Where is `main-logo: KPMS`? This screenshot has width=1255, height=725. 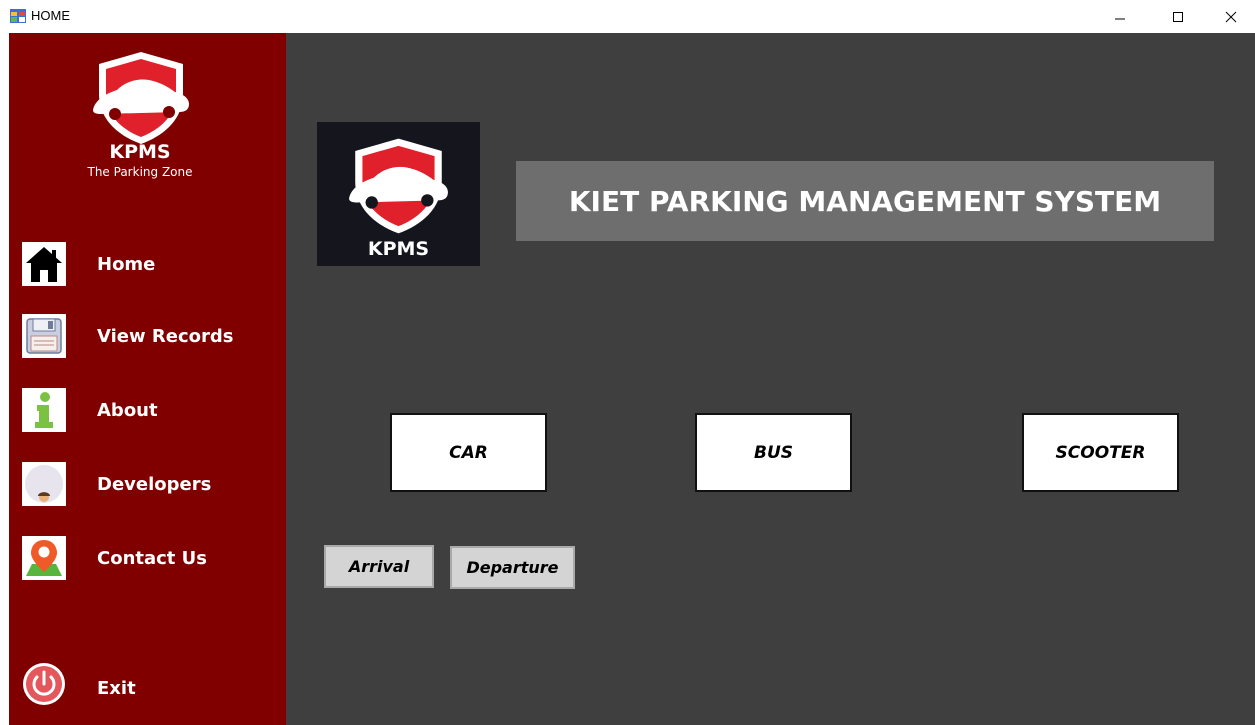
main-logo: KPMS is located at coordinates (398, 194).